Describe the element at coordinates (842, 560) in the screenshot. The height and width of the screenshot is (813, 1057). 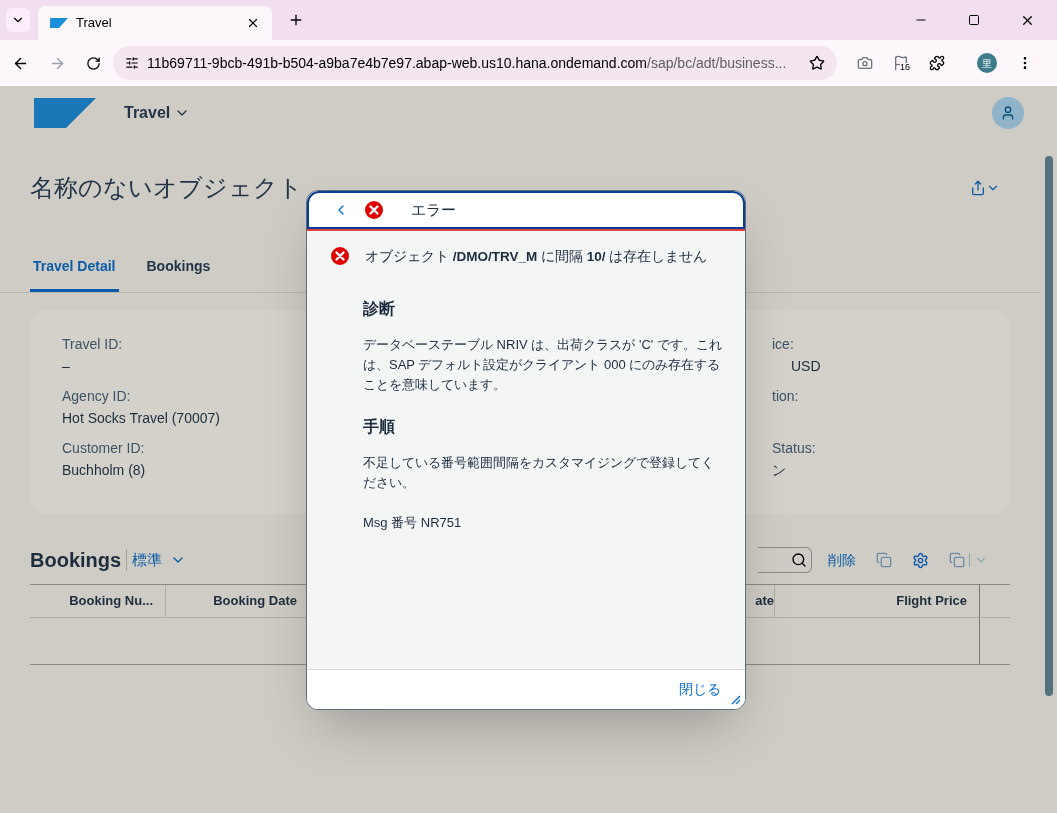
I see `delete-button: 削除` at that location.